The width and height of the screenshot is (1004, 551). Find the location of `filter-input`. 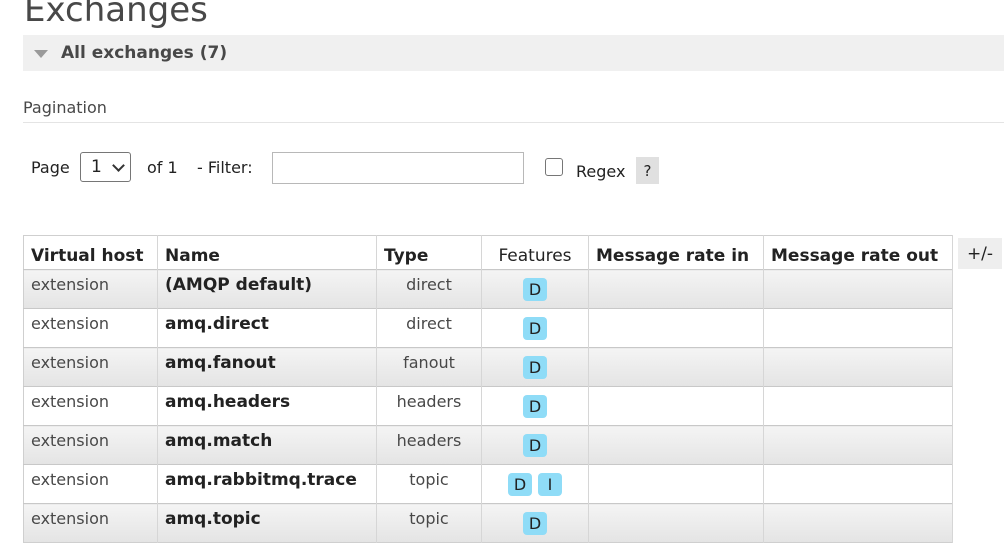

filter-input is located at coordinates (398, 168).